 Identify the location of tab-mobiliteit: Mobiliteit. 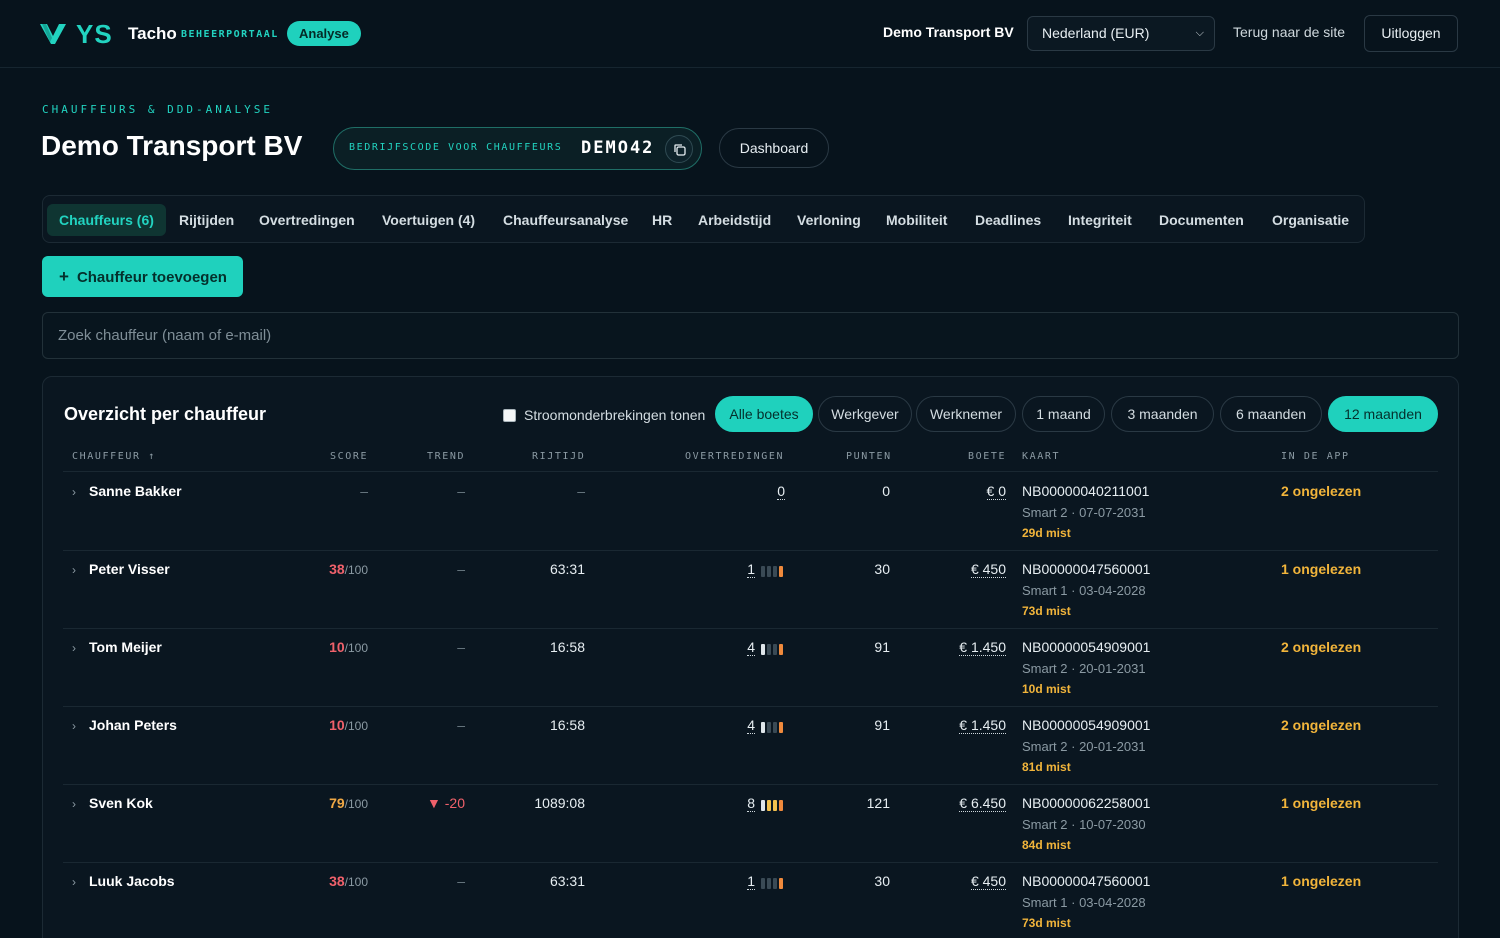
(916, 220).